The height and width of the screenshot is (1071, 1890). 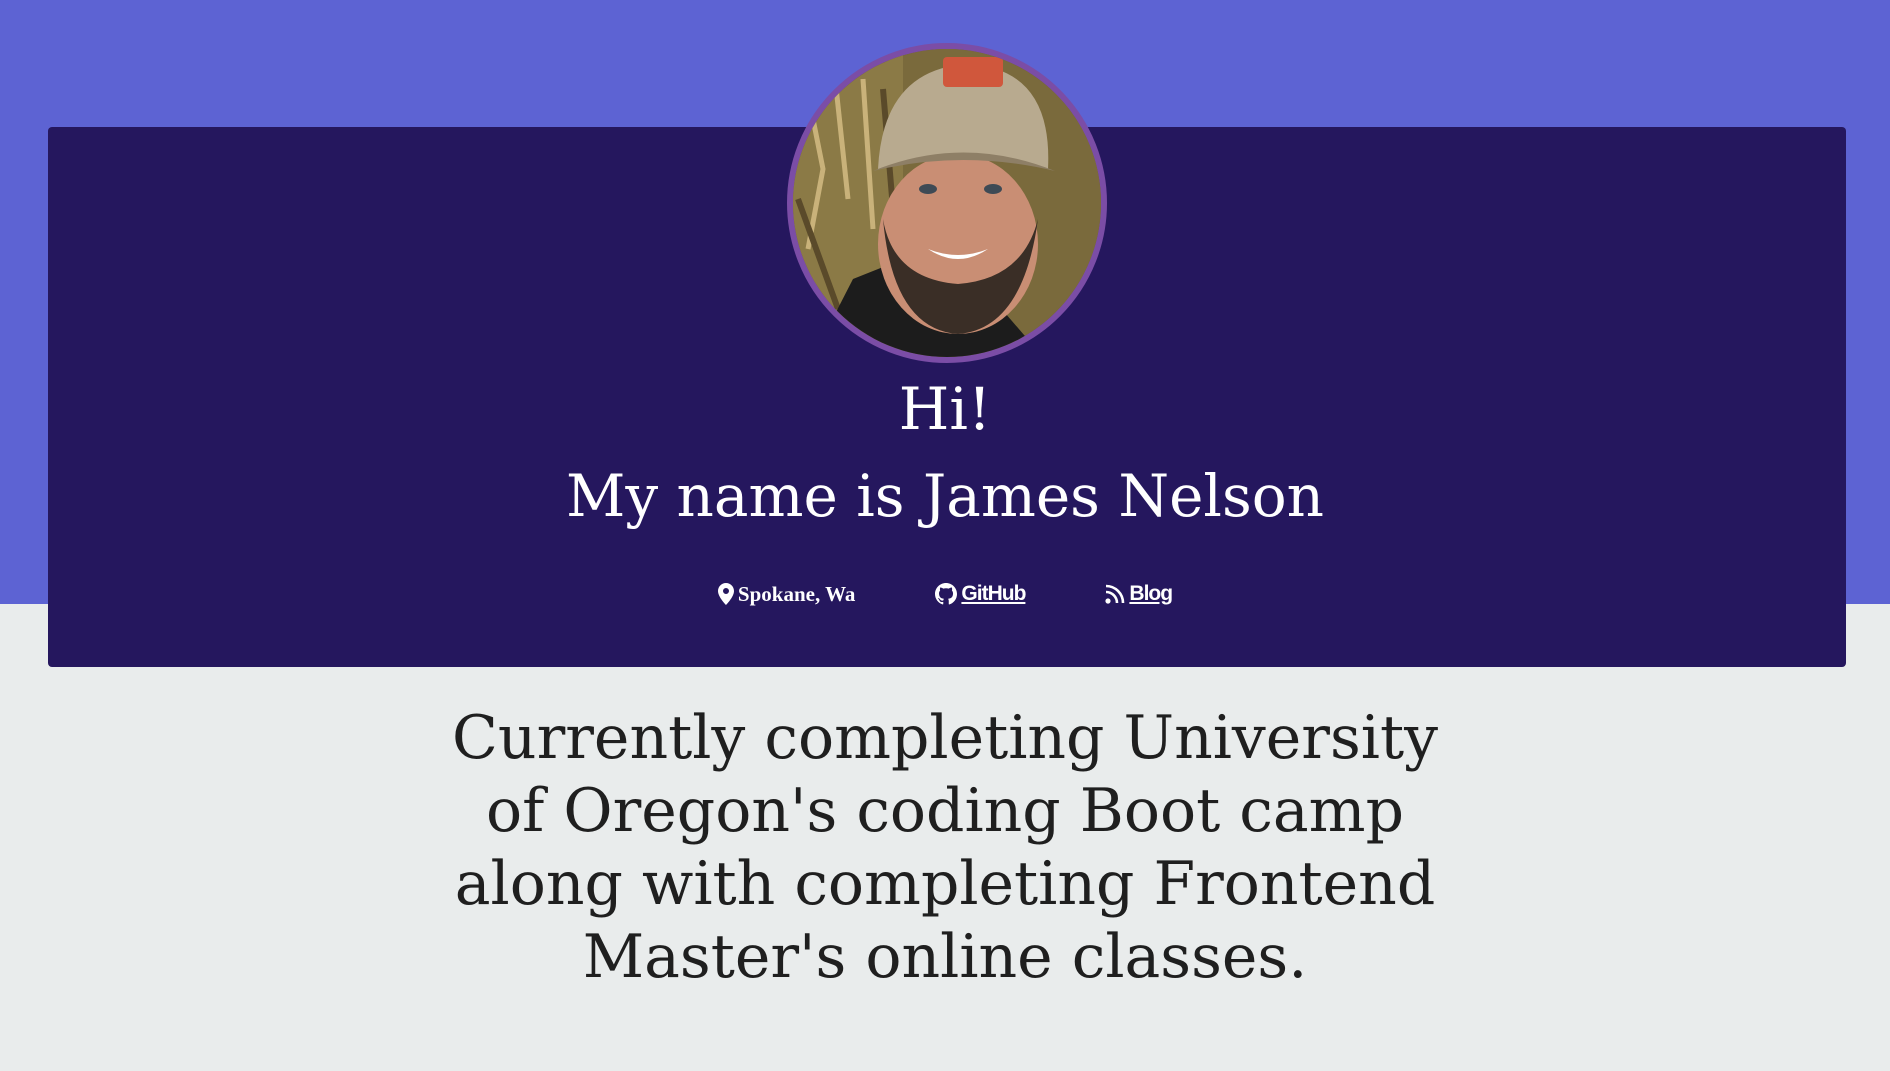 What do you see at coordinates (1151, 594) in the screenshot?
I see `blog-link: Blog` at bounding box center [1151, 594].